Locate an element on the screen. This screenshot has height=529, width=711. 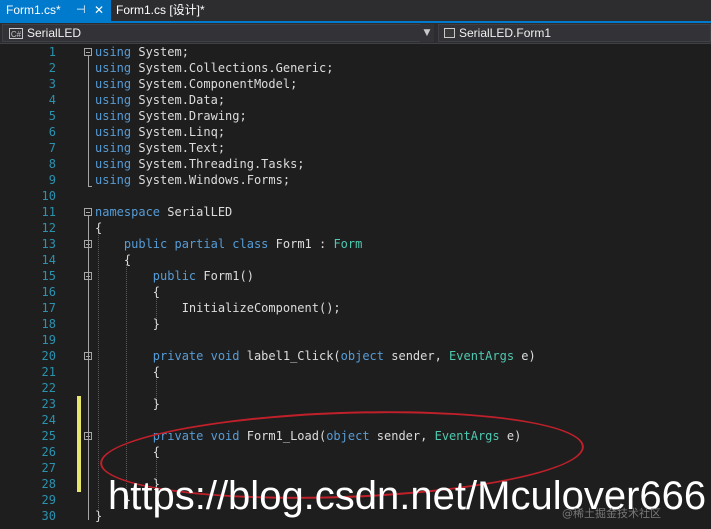
code-line: using System.ComponentModel; is located at coordinates (196, 84).